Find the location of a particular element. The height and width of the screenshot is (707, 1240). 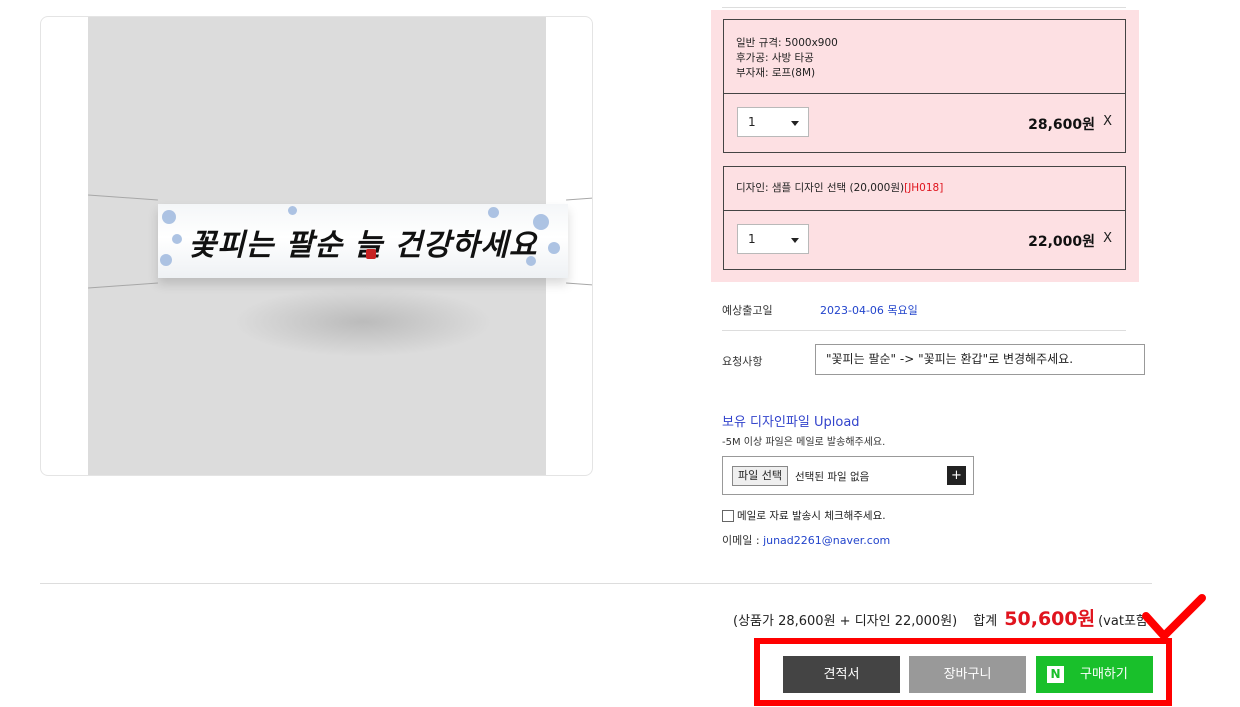

request-label: 요청사항 is located at coordinates (742, 361).